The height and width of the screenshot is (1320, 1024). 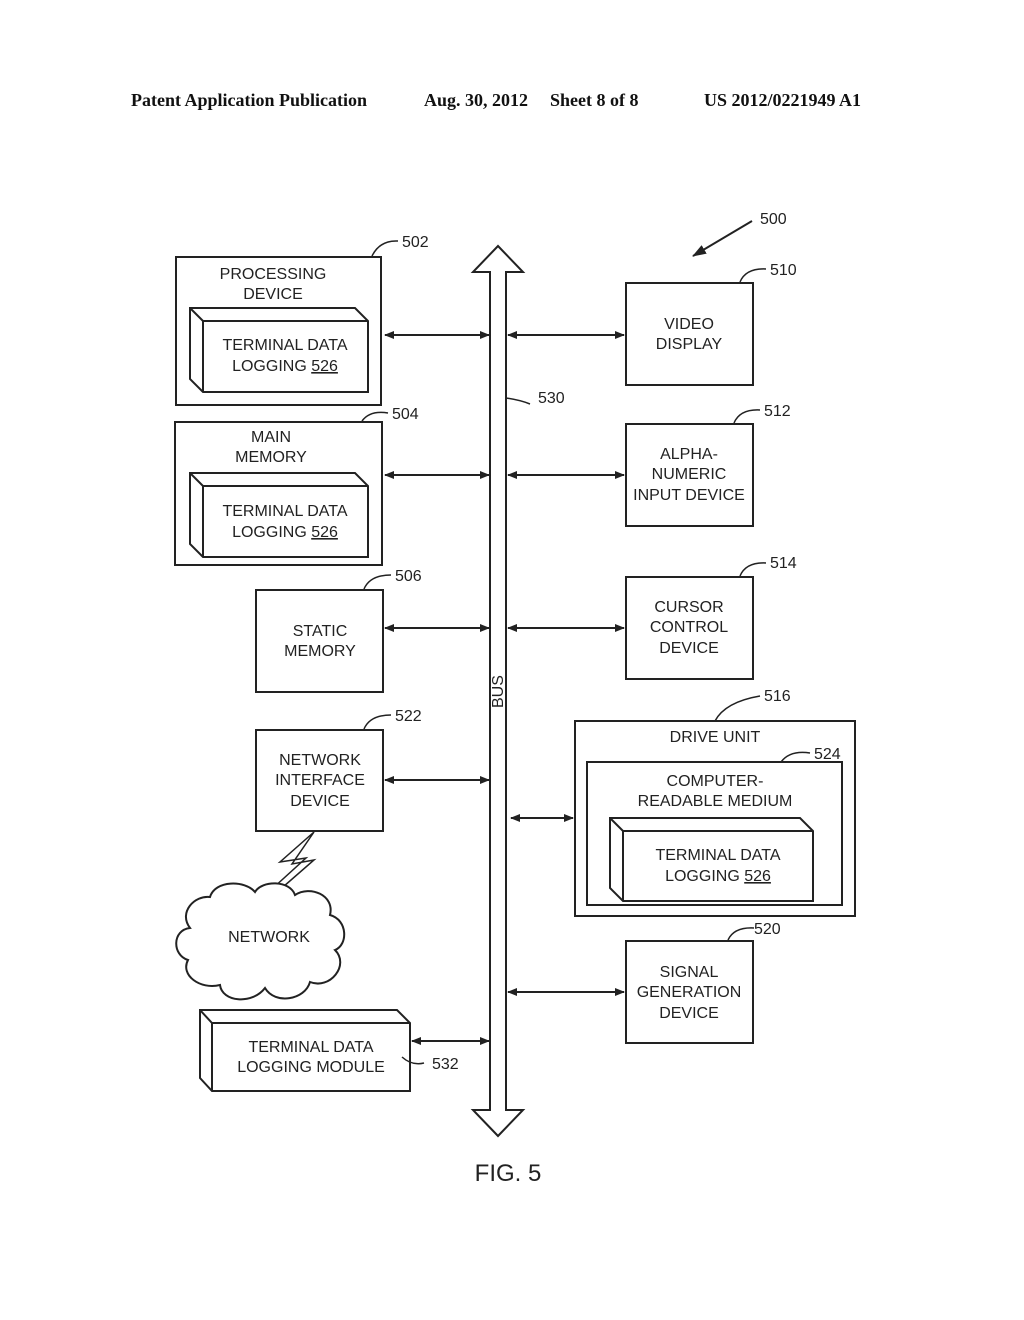 What do you see at coordinates (372, 630) in the screenshot?
I see `static-memory: STATIC MEMORY 506` at bounding box center [372, 630].